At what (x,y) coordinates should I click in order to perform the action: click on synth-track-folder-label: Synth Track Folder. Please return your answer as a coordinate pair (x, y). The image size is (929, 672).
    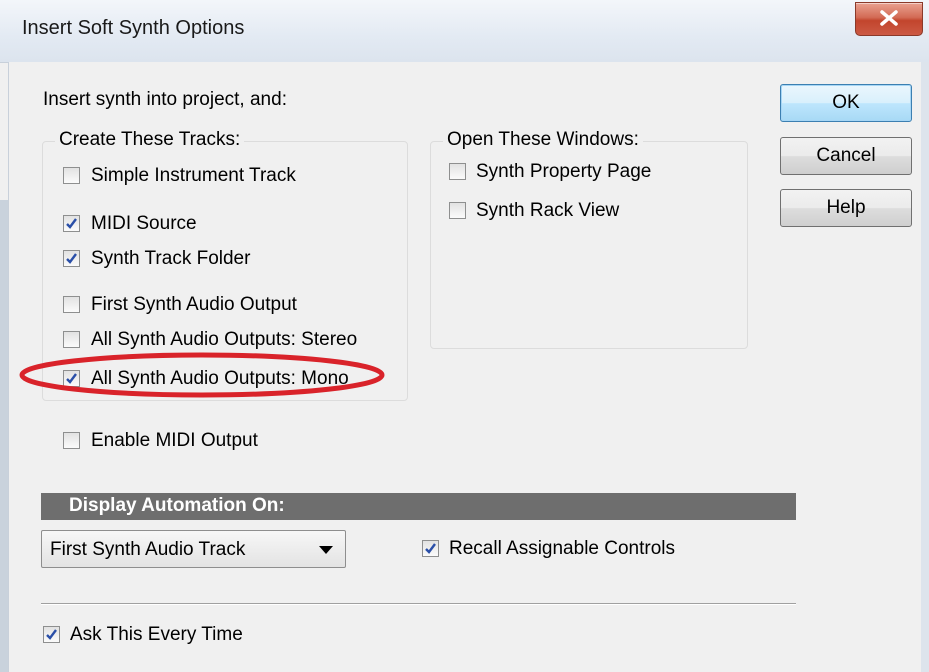
    Looking at the image, I should click on (171, 258).